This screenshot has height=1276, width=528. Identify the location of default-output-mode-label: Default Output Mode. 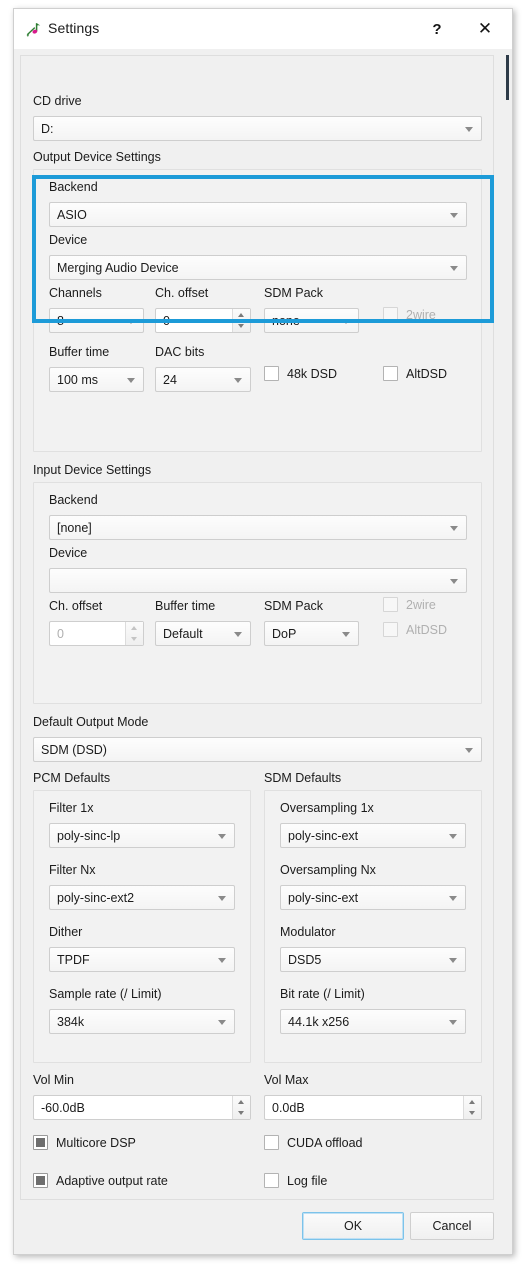
(91, 722).